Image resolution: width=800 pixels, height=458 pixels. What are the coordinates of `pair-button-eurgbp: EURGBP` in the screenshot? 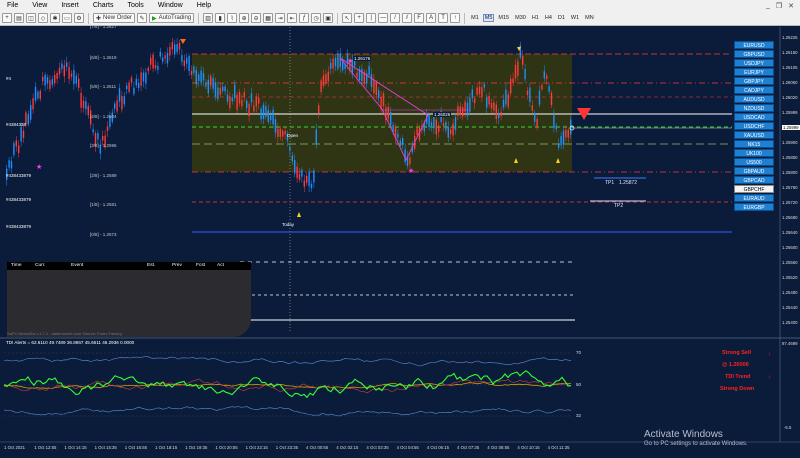 It's located at (754, 207).